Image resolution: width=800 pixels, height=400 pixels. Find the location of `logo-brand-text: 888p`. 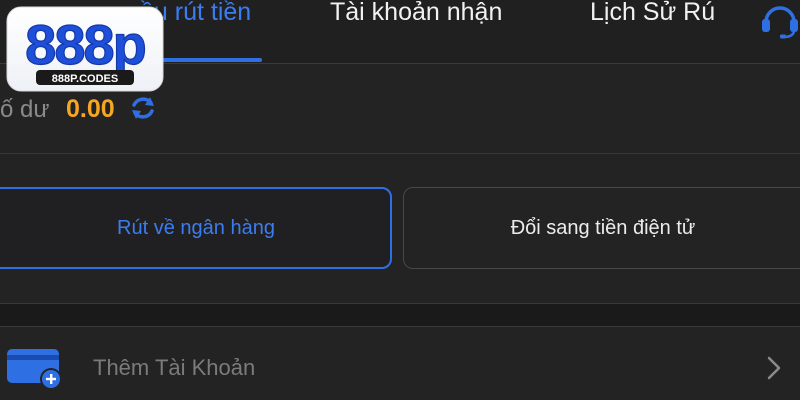

logo-brand-text: 888p is located at coordinates (85, 44).